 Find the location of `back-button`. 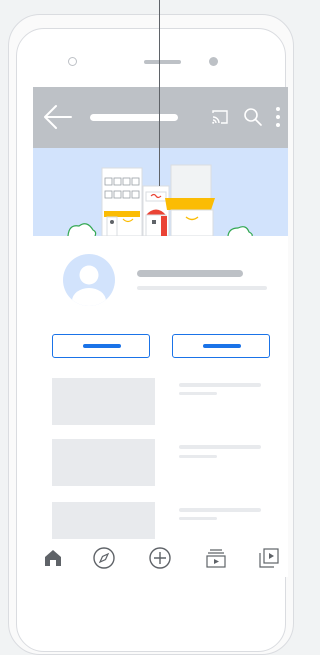

back-button is located at coordinates (58, 117).